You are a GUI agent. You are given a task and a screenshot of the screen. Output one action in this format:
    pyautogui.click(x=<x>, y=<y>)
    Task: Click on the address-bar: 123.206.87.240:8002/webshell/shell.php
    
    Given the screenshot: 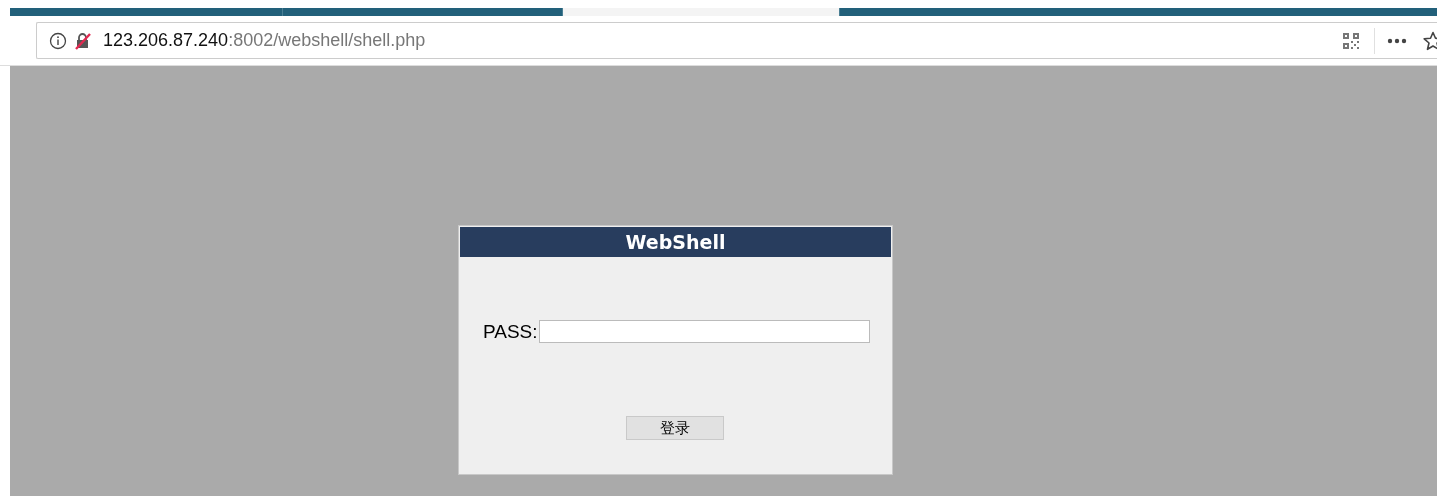 What is the action you would take?
    pyautogui.click(x=736, y=40)
    